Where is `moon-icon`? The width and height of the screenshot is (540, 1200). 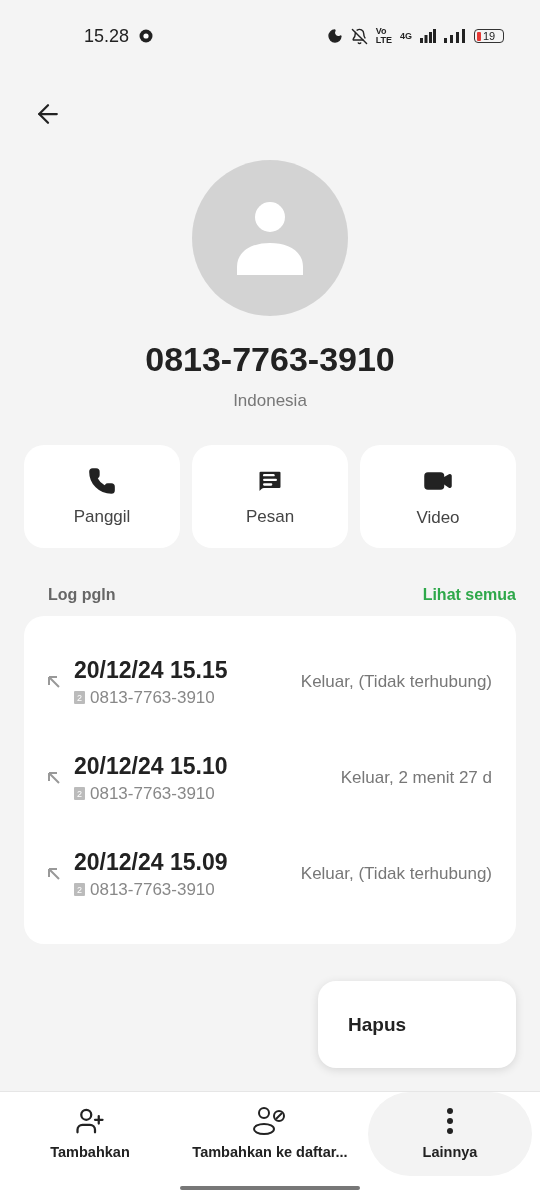
moon-icon is located at coordinates (334, 36).